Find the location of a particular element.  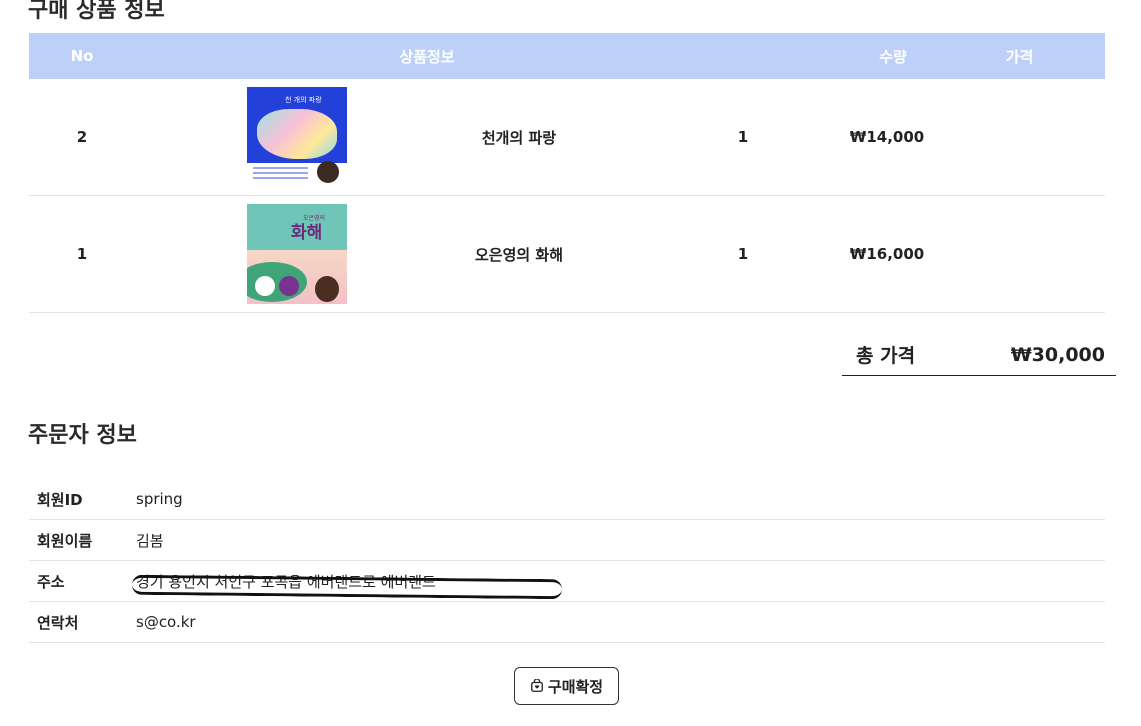

member-id-label: 회원ID is located at coordinates (60, 499).